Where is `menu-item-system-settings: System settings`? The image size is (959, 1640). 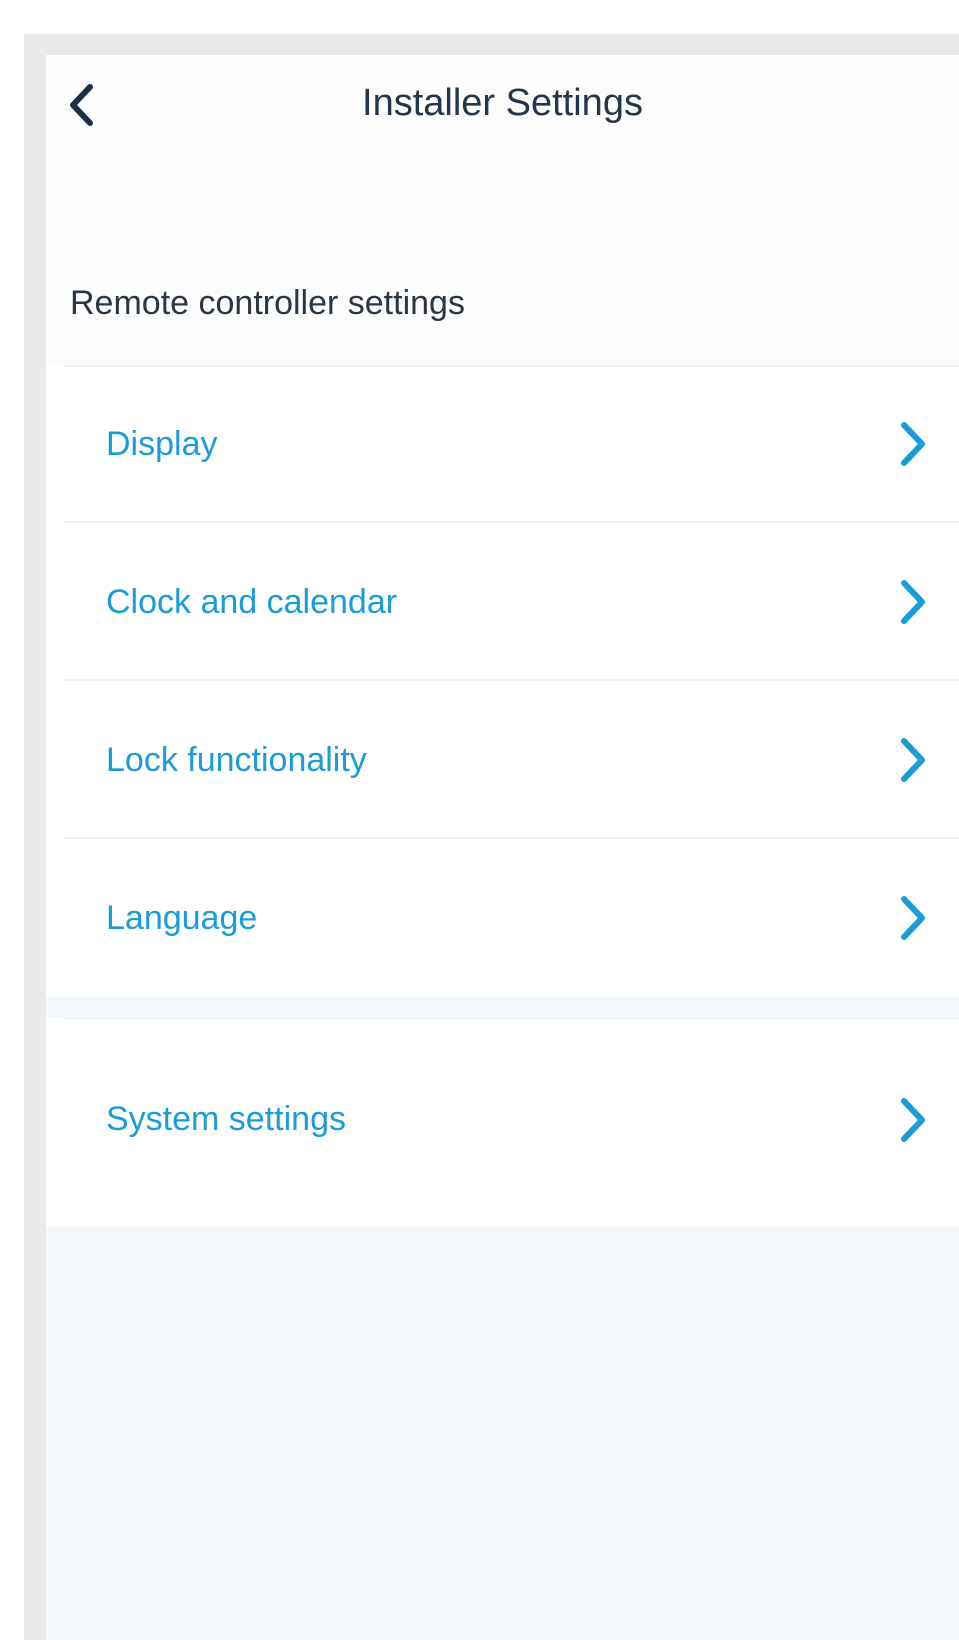 menu-item-system-settings: System settings is located at coordinates (502, 1122).